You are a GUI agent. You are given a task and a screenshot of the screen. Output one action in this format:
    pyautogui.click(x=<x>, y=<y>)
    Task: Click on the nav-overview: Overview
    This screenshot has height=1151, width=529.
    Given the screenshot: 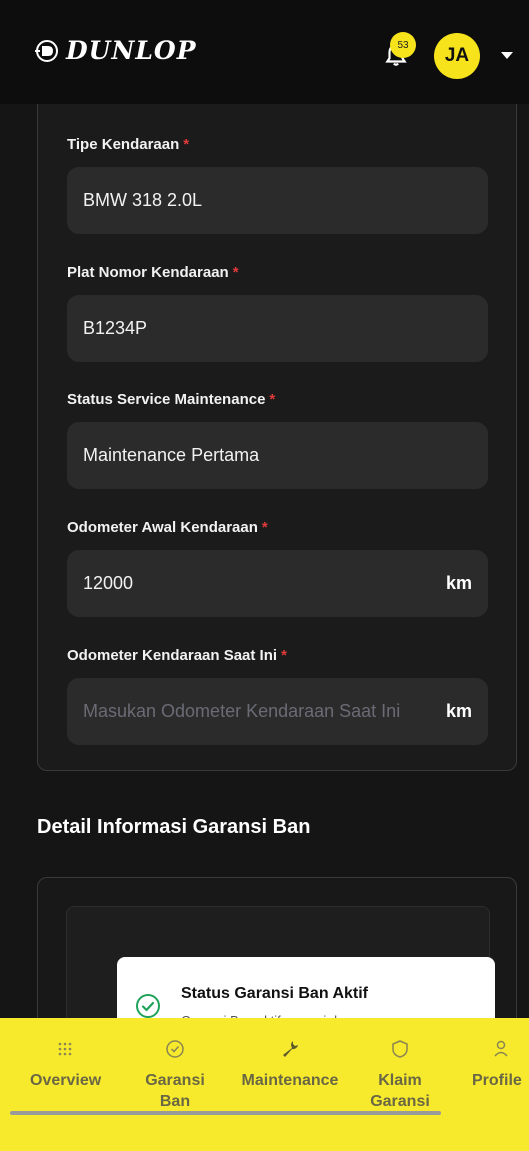 What is the action you would take?
    pyautogui.click(x=65, y=1064)
    